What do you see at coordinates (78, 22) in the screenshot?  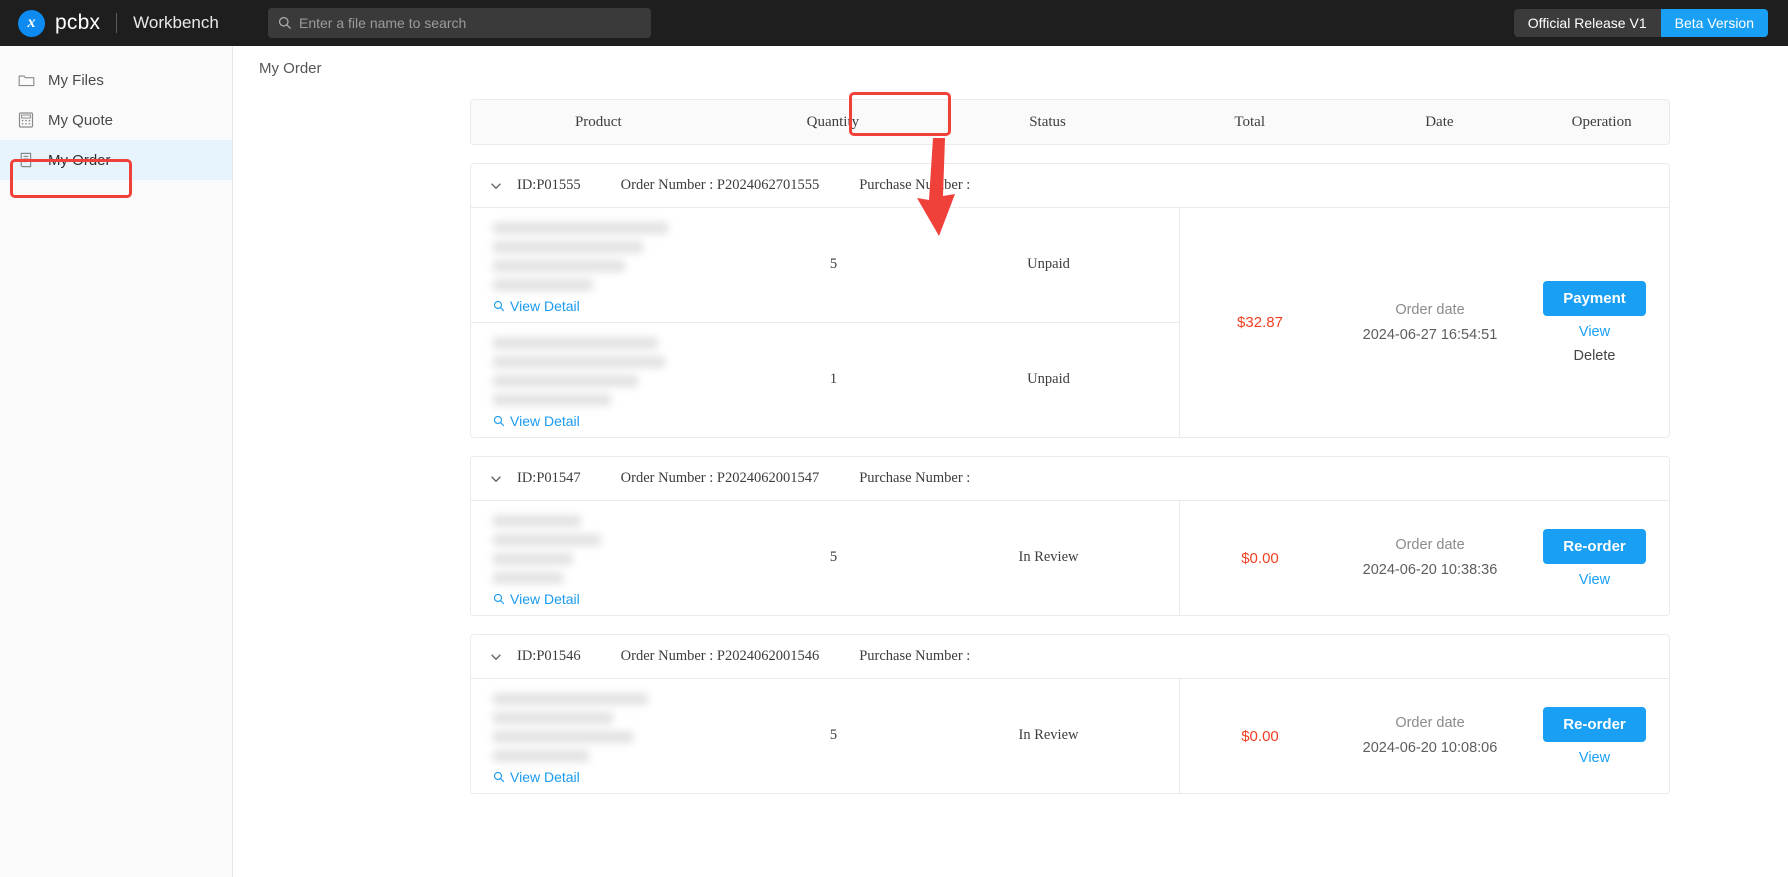 I see `brand-name: pcbx` at bounding box center [78, 22].